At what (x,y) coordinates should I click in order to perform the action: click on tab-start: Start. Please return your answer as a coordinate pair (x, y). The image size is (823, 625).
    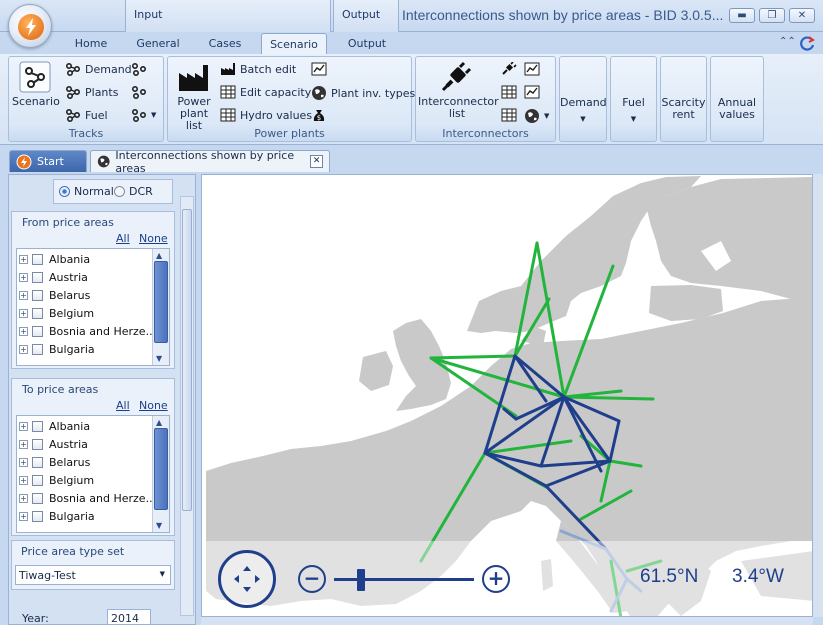
    Looking at the image, I should click on (48, 161).